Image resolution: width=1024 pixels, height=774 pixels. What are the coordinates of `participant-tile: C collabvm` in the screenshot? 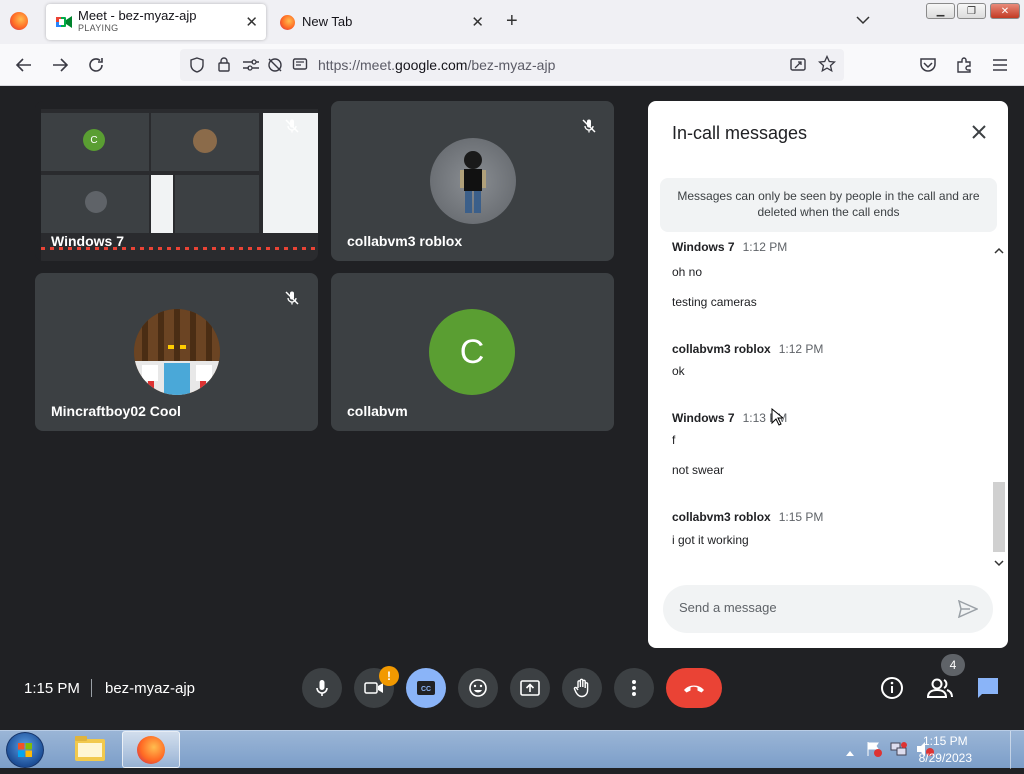 It's located at (472, 352).